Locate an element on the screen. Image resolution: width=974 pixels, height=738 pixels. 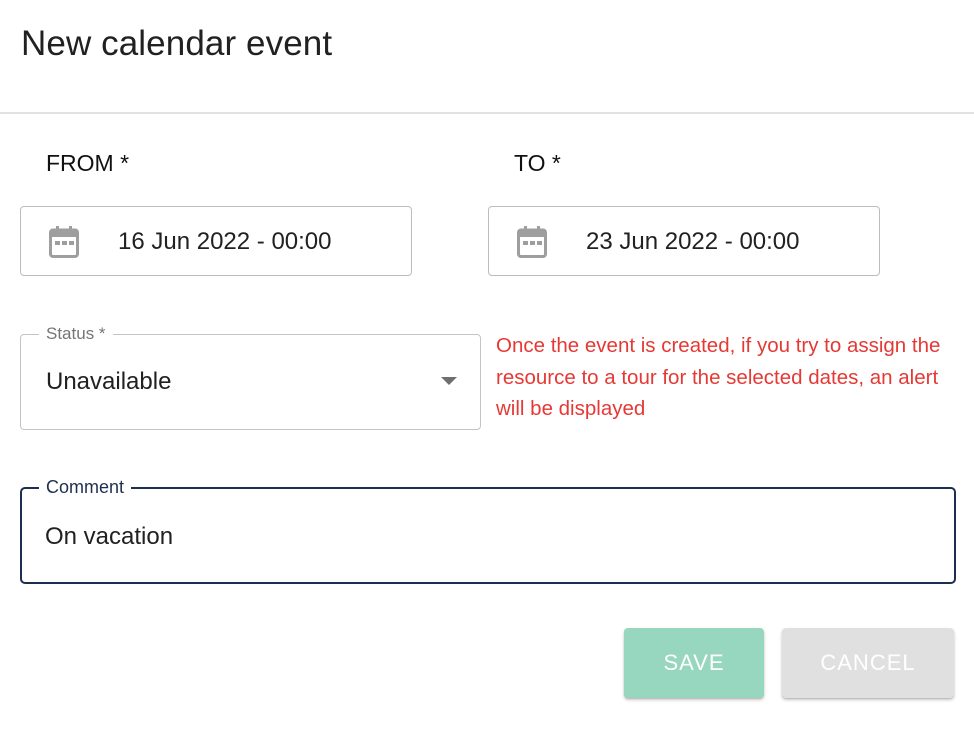
status-select: Status * Unavailable is located at coordinates (250, 377).